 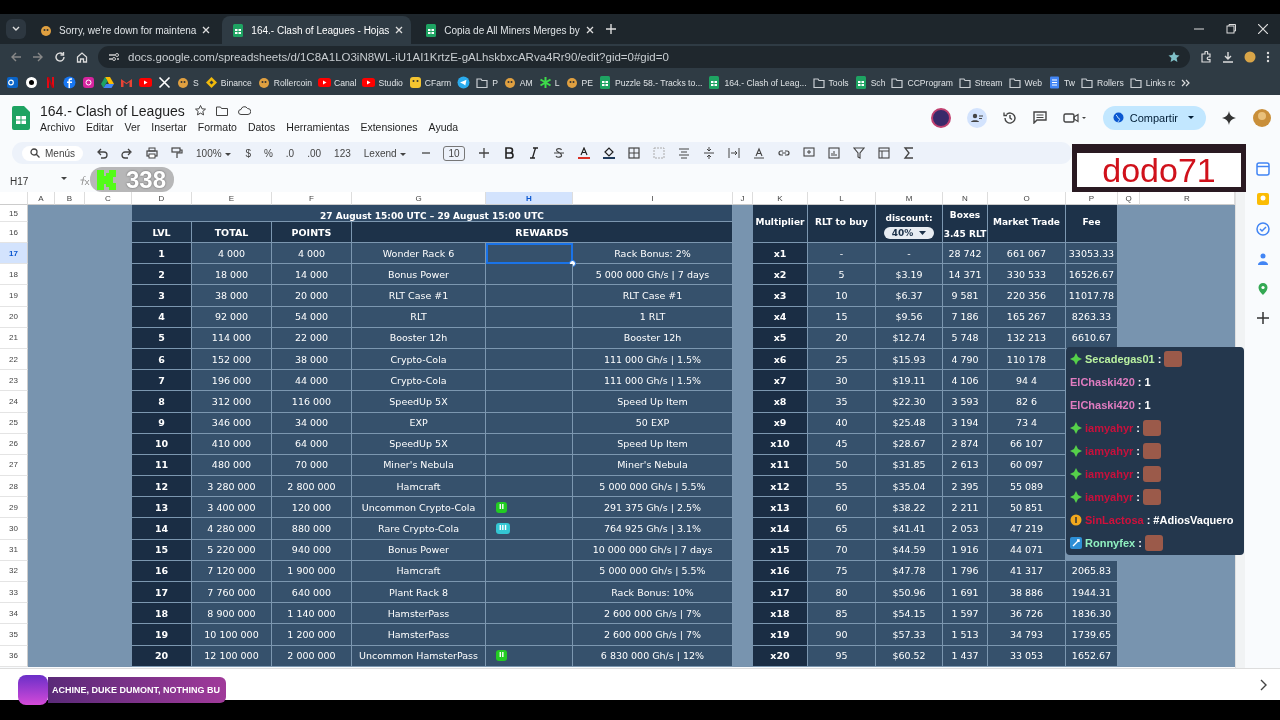 What do you see at coordinates (14, 423) in the screenshot?
I see `row-header: 25` at bounding box center [14, 423].